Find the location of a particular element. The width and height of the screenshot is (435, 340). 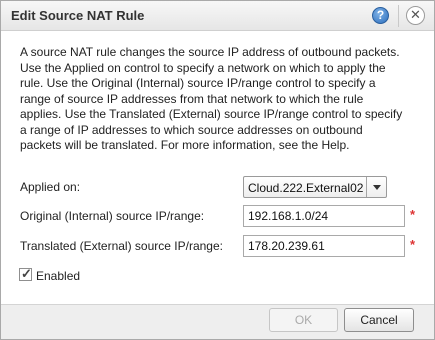

chevron-down-icon is located at coordinates (377, 187).